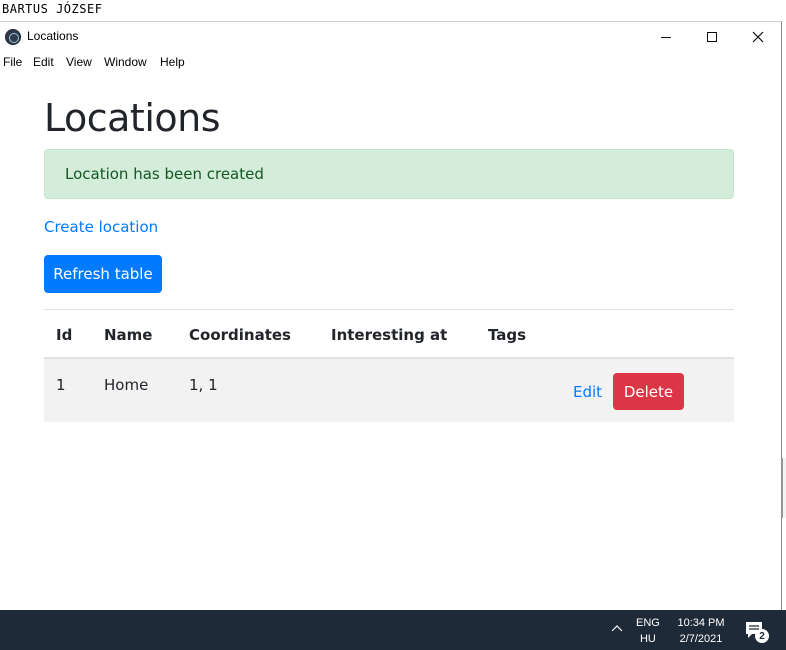 This screenshot has height=650, width=786. I want to click on chevron-up-icon, so click(617, 629).